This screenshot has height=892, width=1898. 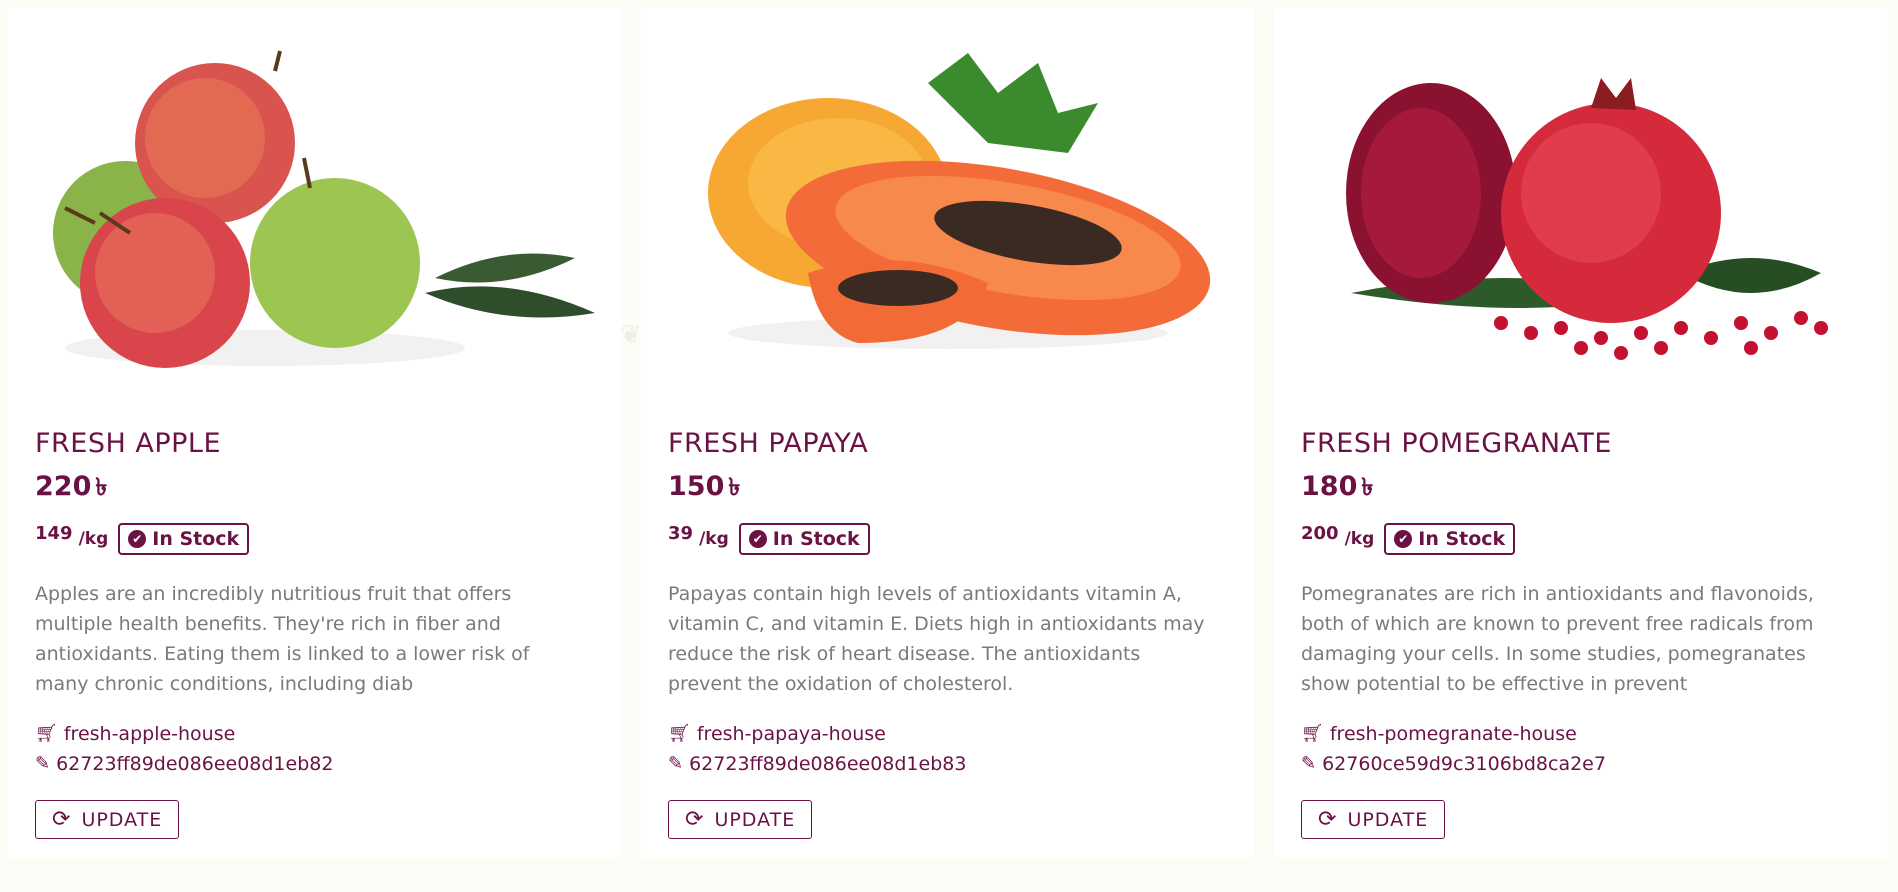 I want to click on supplier-name: fresh-papaya-house, so click(x=791, y=734).